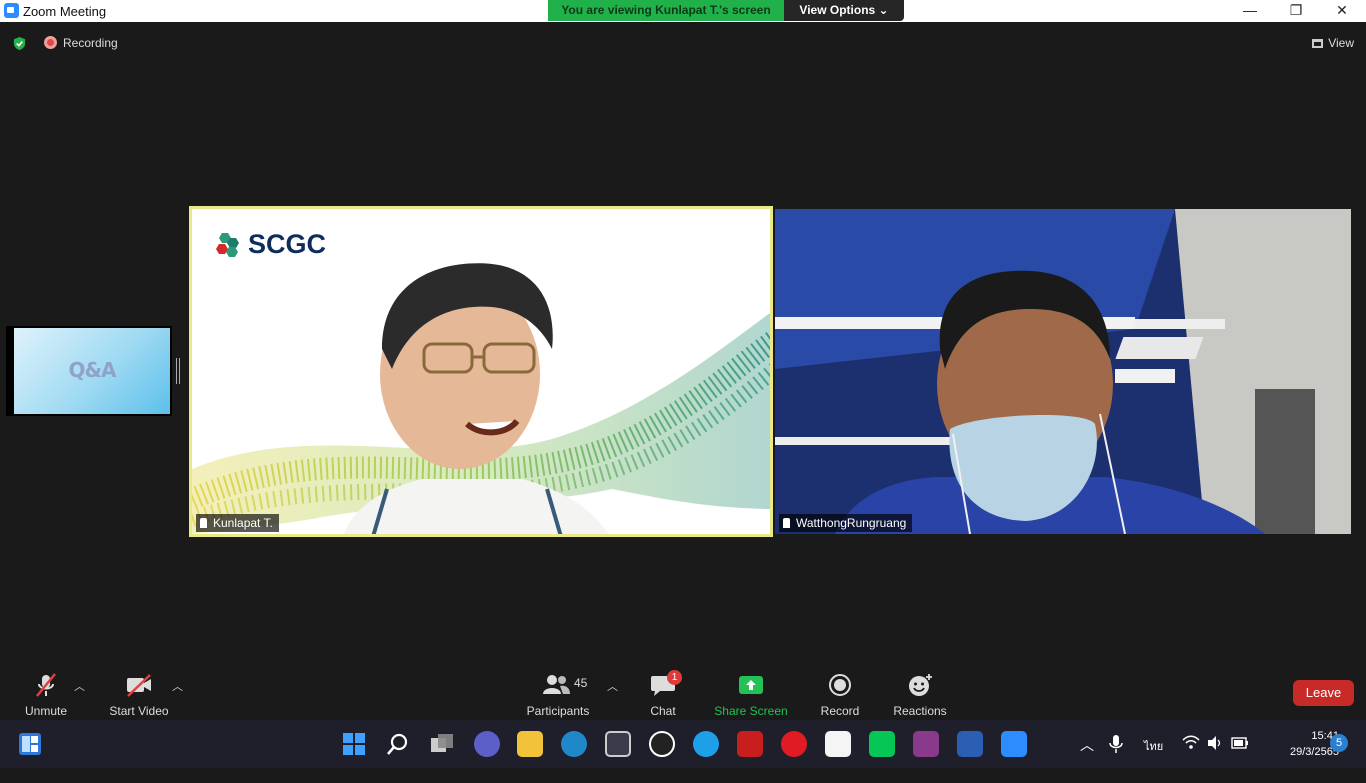 The image size is (1366, 783). I want to click on muted-microphone-icon, so click(46, 685).